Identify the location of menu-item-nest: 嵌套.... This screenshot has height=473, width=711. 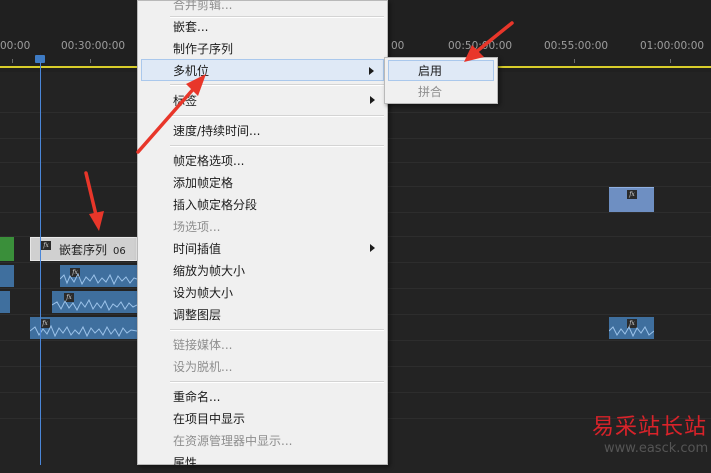
(262, 26).